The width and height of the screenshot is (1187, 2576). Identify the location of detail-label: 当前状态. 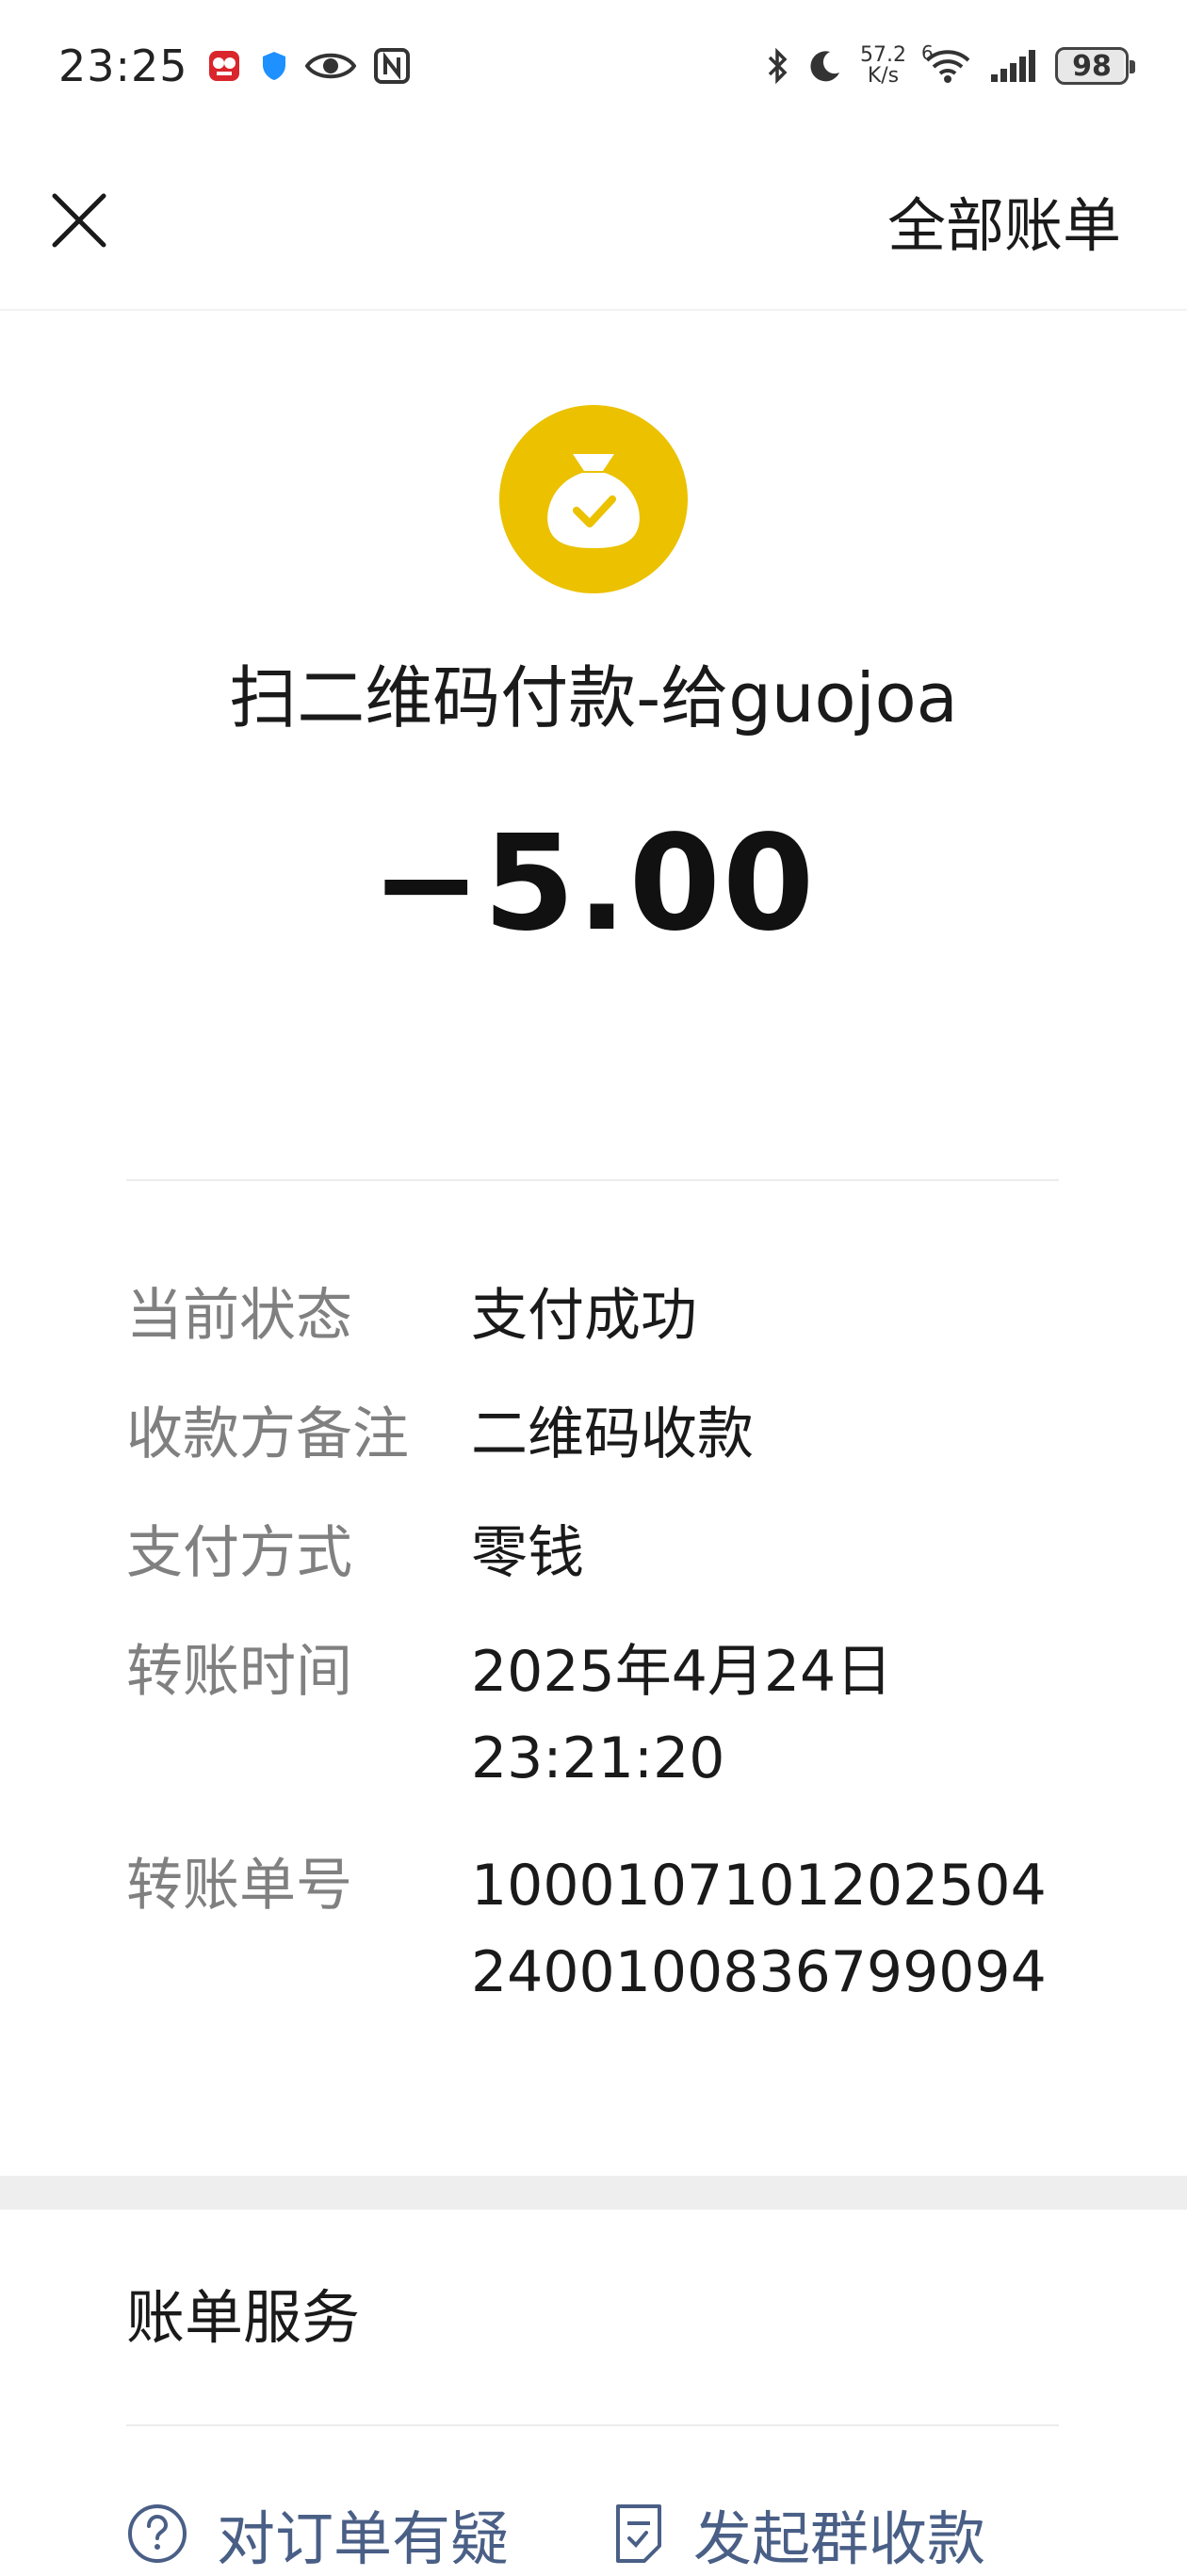
(239, 1316).